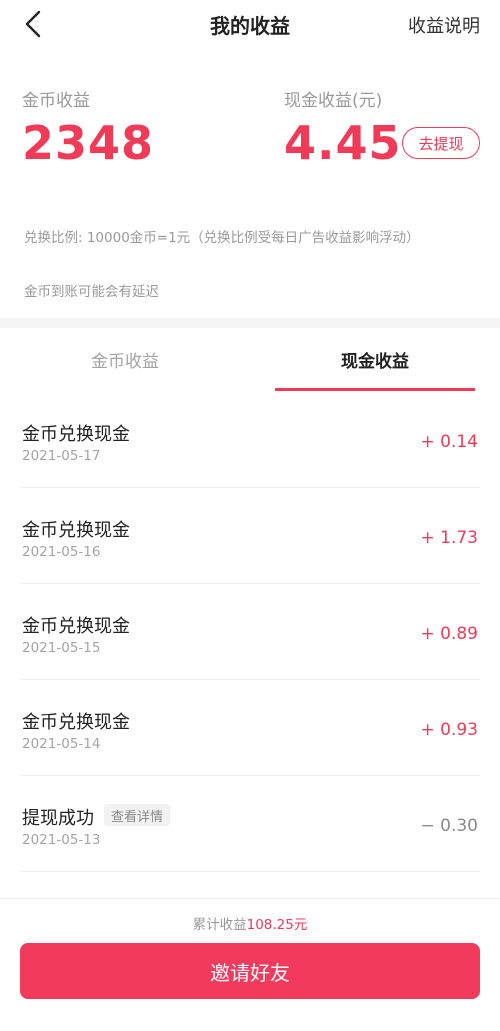 This screenshot has height=1031, width=500. What do you see at coordinates (219, 925) in the screenshot?
I see `total-earnings-label: 累计收益` at bounding box center [219, 925].